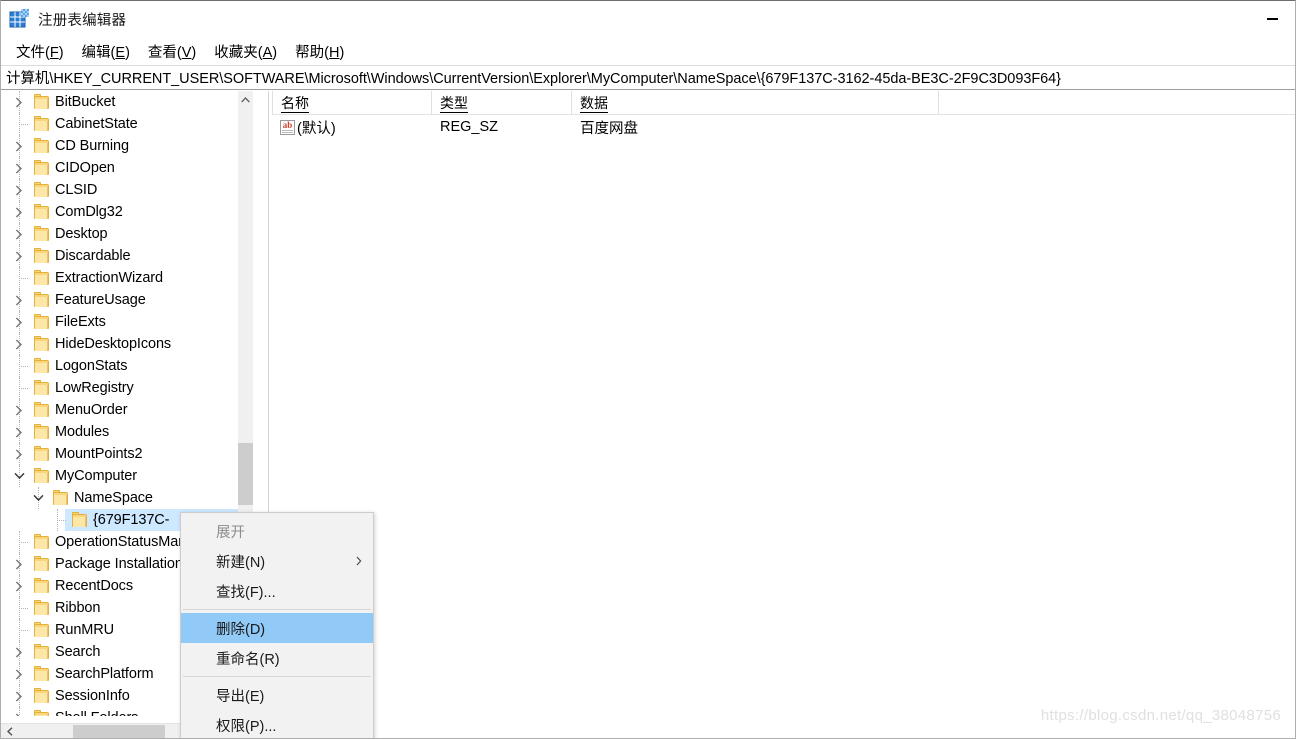 The height and width of the screenshot is (739, 1296). Describe the element at coordinates (113, 498) in the screenshot. I see `tree-item-label: NameSpace` at that location.